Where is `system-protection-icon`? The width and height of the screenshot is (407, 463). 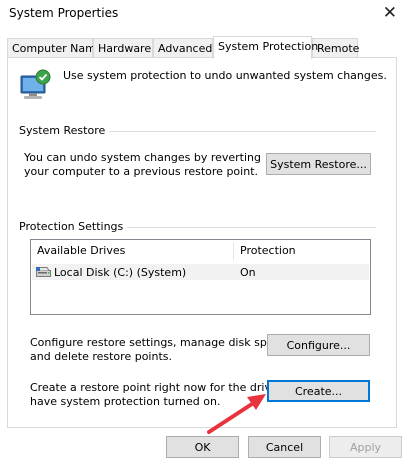
system-protection-icon is located at coordinates (35, 85).